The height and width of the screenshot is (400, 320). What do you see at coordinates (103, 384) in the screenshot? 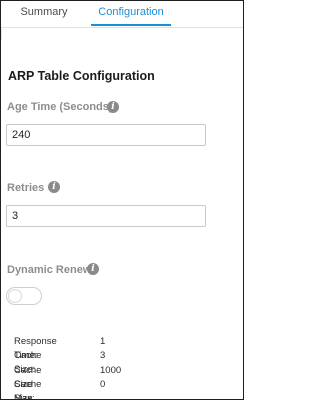
I see `stat-value: 0` at bounding box center [103, 384].